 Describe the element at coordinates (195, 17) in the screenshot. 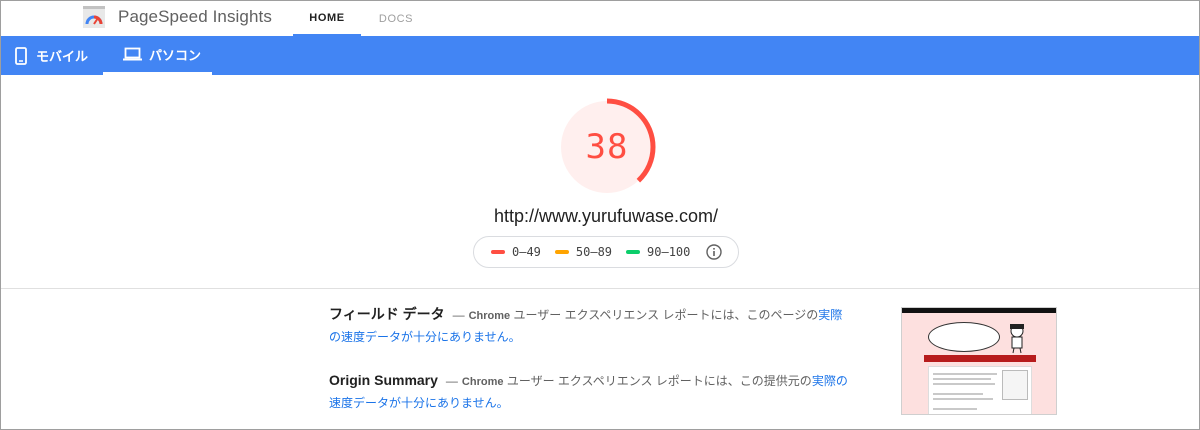

I see `brand-title: PageSpeed Insights` at that location.